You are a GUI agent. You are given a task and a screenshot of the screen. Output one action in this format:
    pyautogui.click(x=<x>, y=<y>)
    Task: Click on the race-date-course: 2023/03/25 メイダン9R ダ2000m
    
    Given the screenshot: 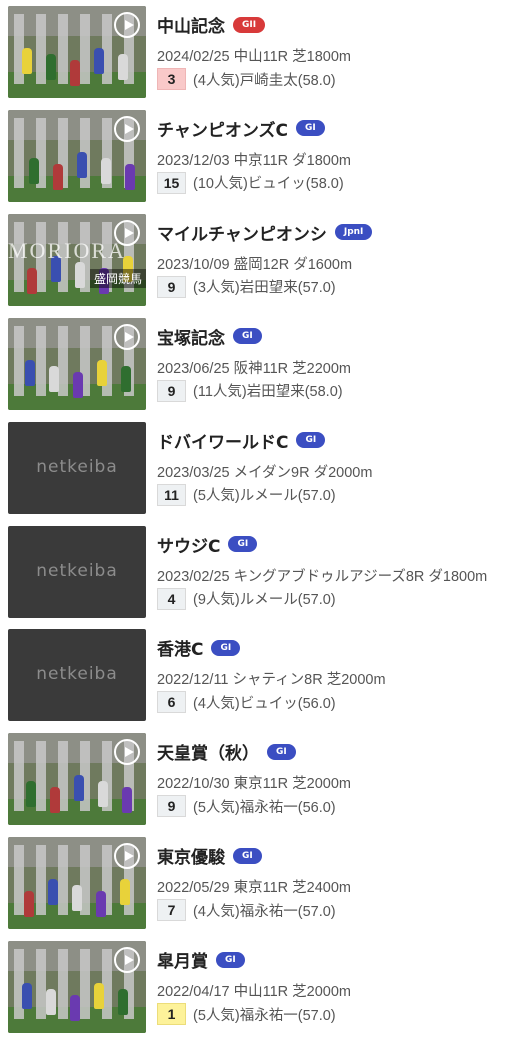 What is the action you would take?
    pyautogui.click(x=264, y=471)
    